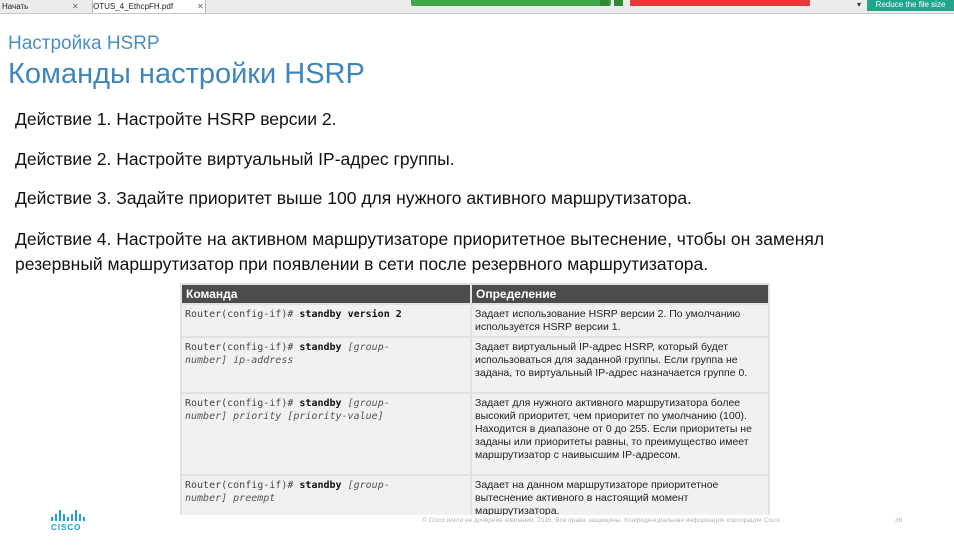  Describe the element at coordinates (511, 3) in the screenshot. I see `notification-bar` at that location.